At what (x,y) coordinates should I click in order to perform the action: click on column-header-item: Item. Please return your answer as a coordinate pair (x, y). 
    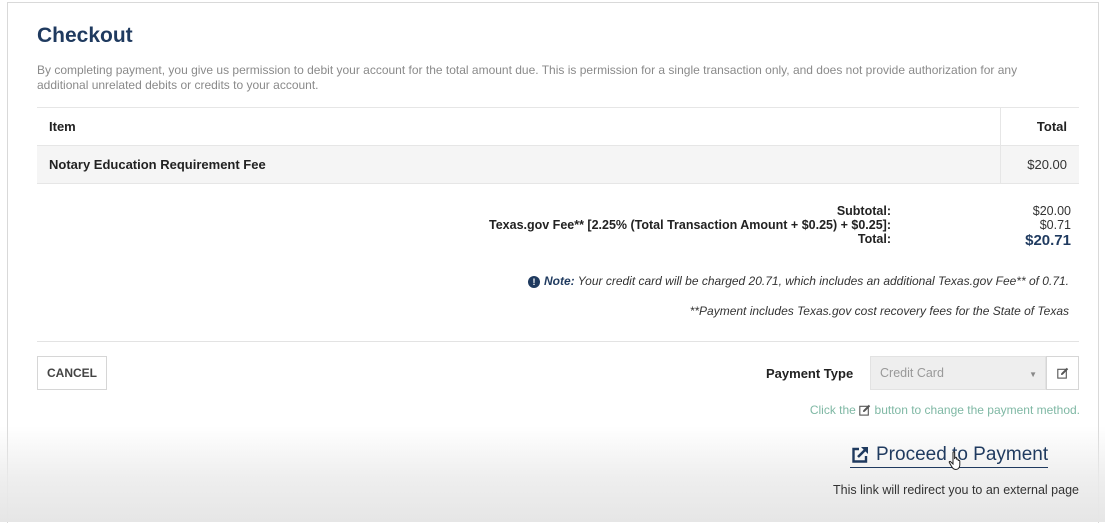
    Looking at the image, I should click on (519, 126).